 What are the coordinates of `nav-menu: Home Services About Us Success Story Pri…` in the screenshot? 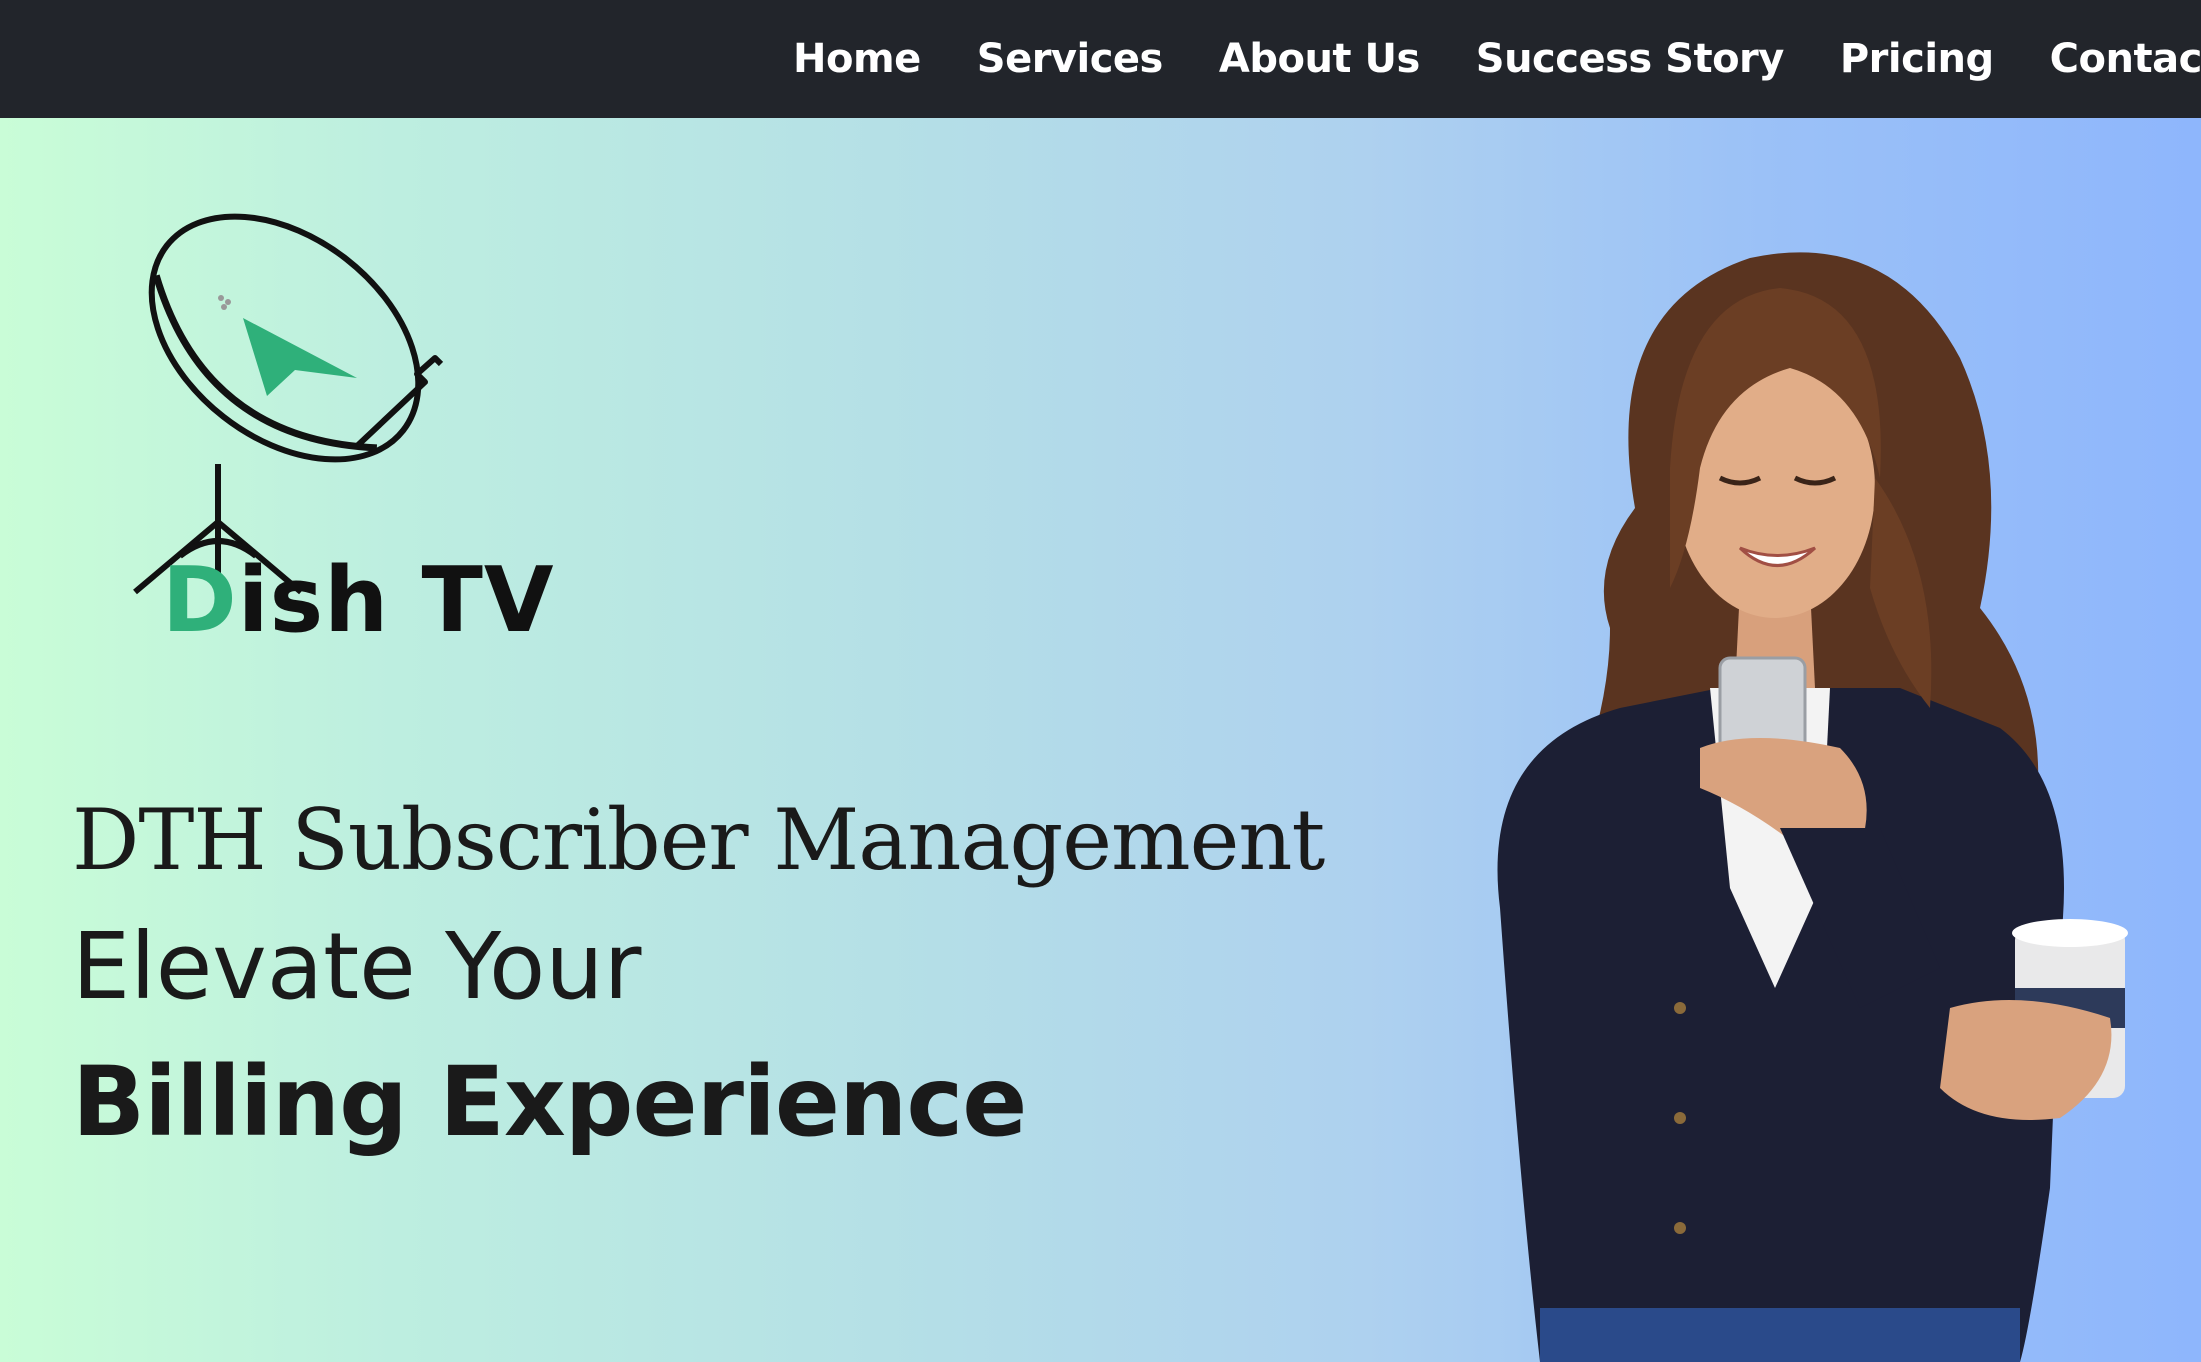 It's located at (1497, 59).